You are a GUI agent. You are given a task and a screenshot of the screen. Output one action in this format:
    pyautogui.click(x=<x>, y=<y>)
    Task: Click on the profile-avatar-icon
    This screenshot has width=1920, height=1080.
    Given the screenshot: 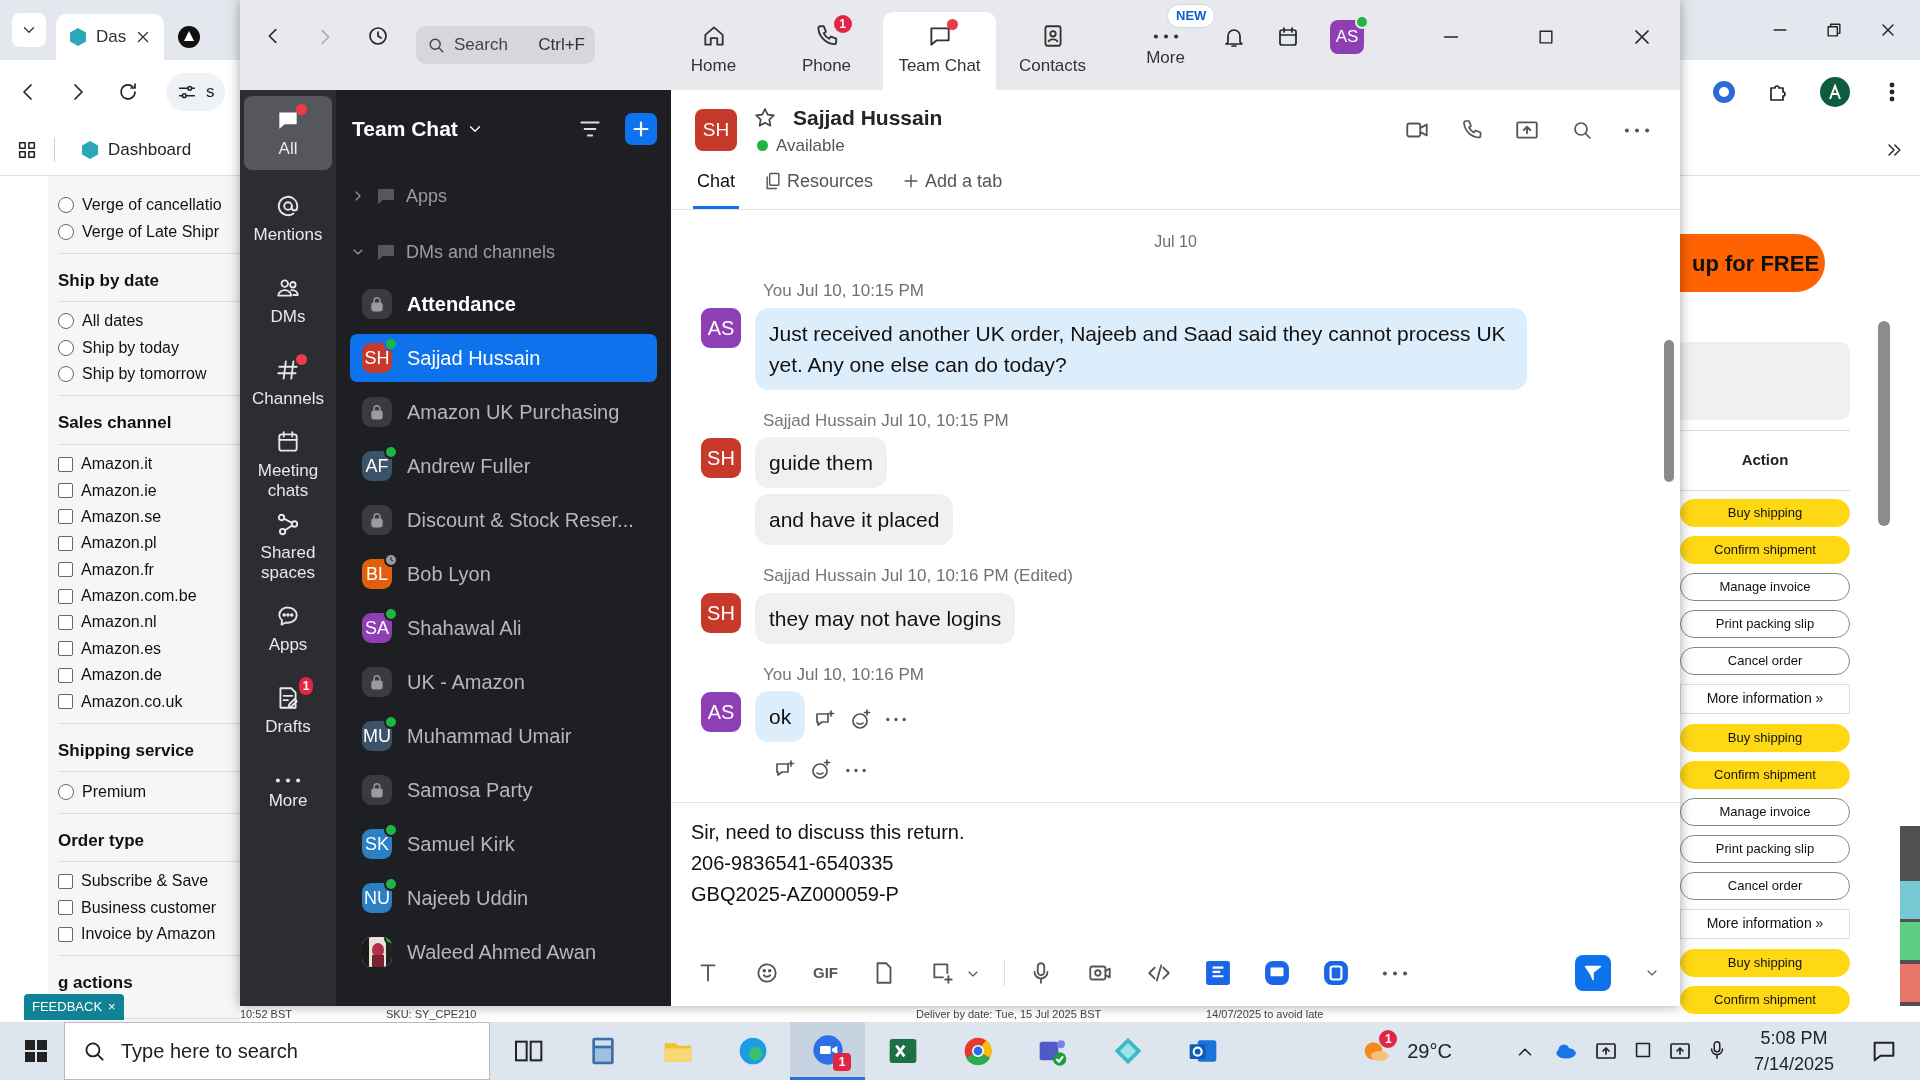 What is the action you would take?
    pyautogui.click(x=1835, y=92)
    